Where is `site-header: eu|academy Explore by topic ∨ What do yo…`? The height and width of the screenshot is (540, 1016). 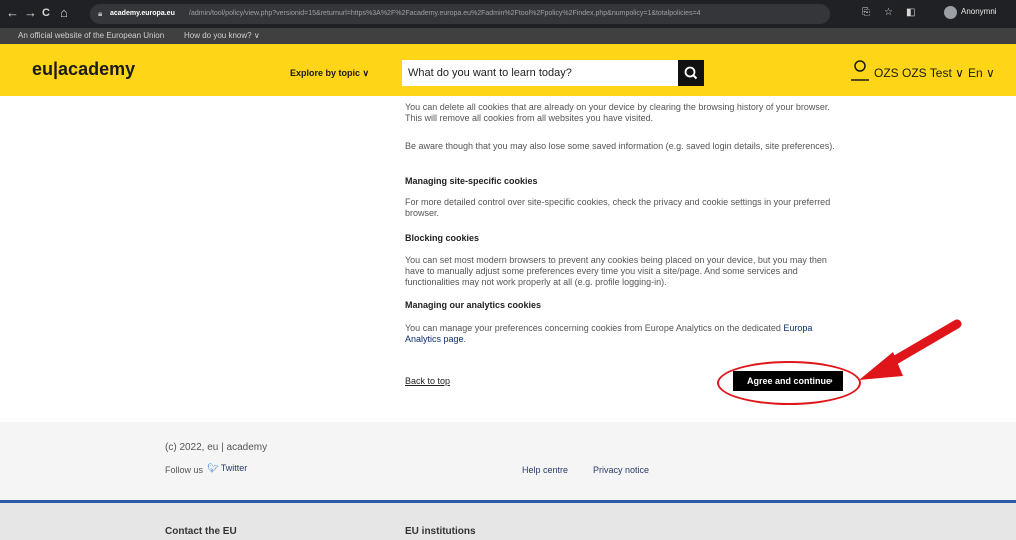 site-header: eu|academy Explore by topic ∨ What do yo… is located at coordinates (508, 70).